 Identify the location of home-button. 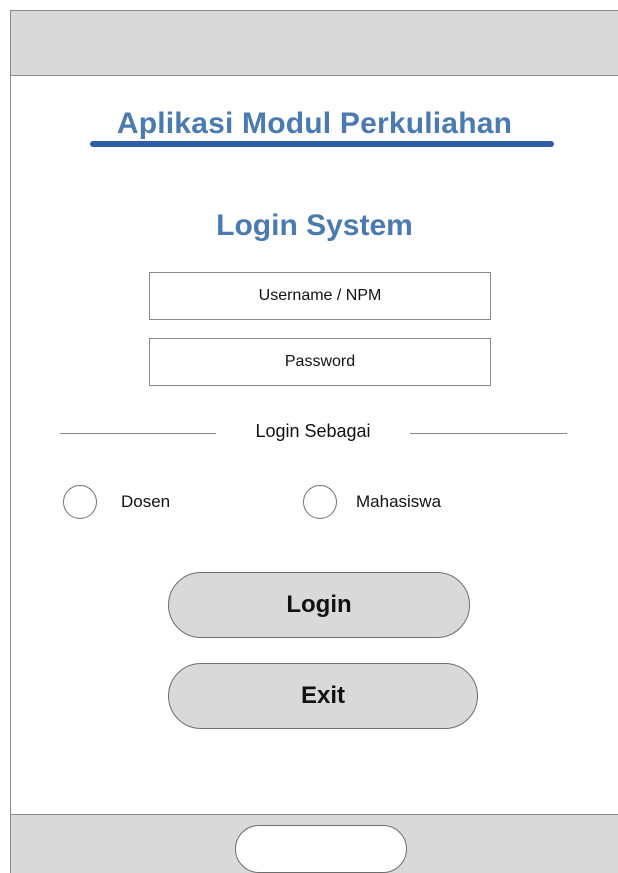
(321, 849).